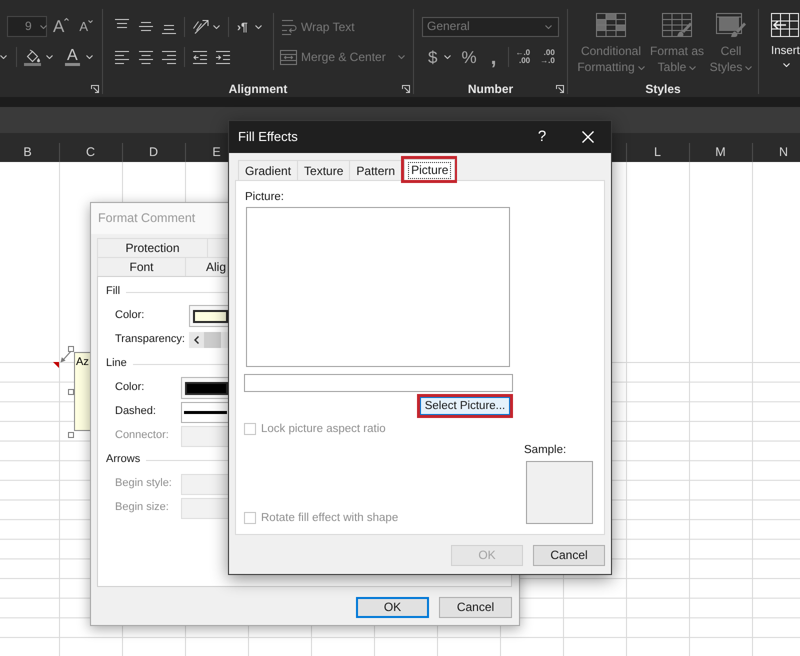  Describe the element at coordinates (542, 137) in the screenshot. I see `help-button: ?` at that location.